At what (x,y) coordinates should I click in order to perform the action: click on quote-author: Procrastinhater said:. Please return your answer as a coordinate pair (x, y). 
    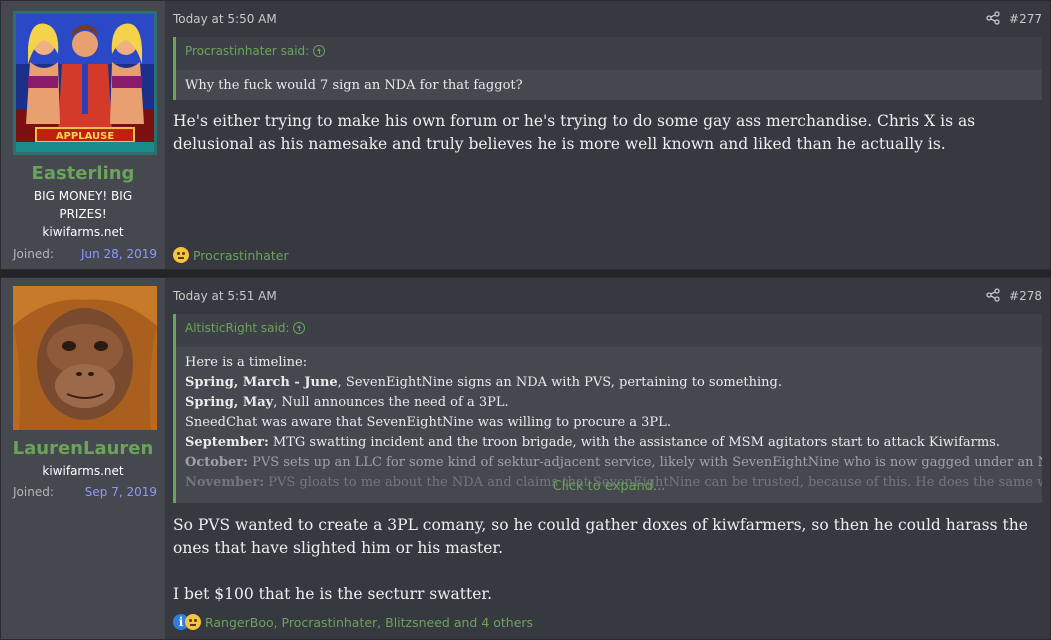
    Looking at the image, I should click on (247, 51).